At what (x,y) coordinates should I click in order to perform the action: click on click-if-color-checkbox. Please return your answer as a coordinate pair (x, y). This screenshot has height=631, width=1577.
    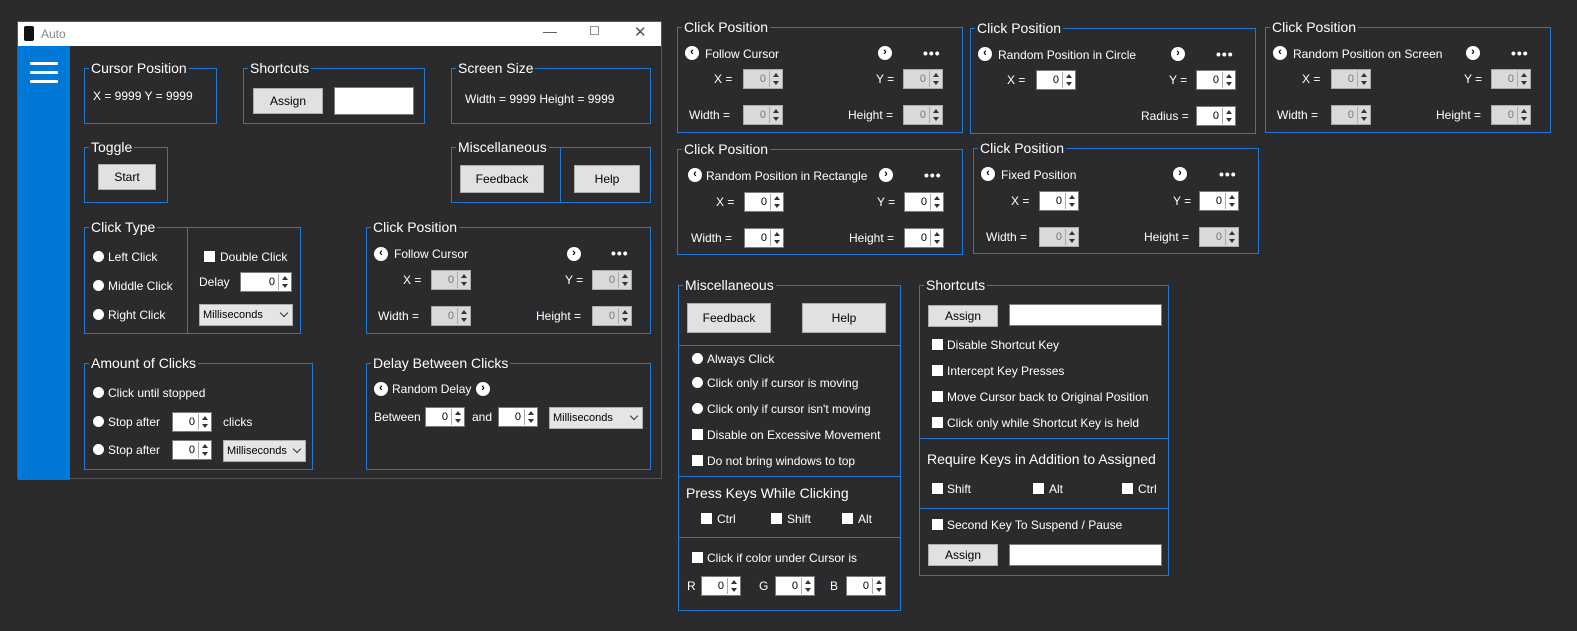
    Looking at the image, I should click on (697, 557).